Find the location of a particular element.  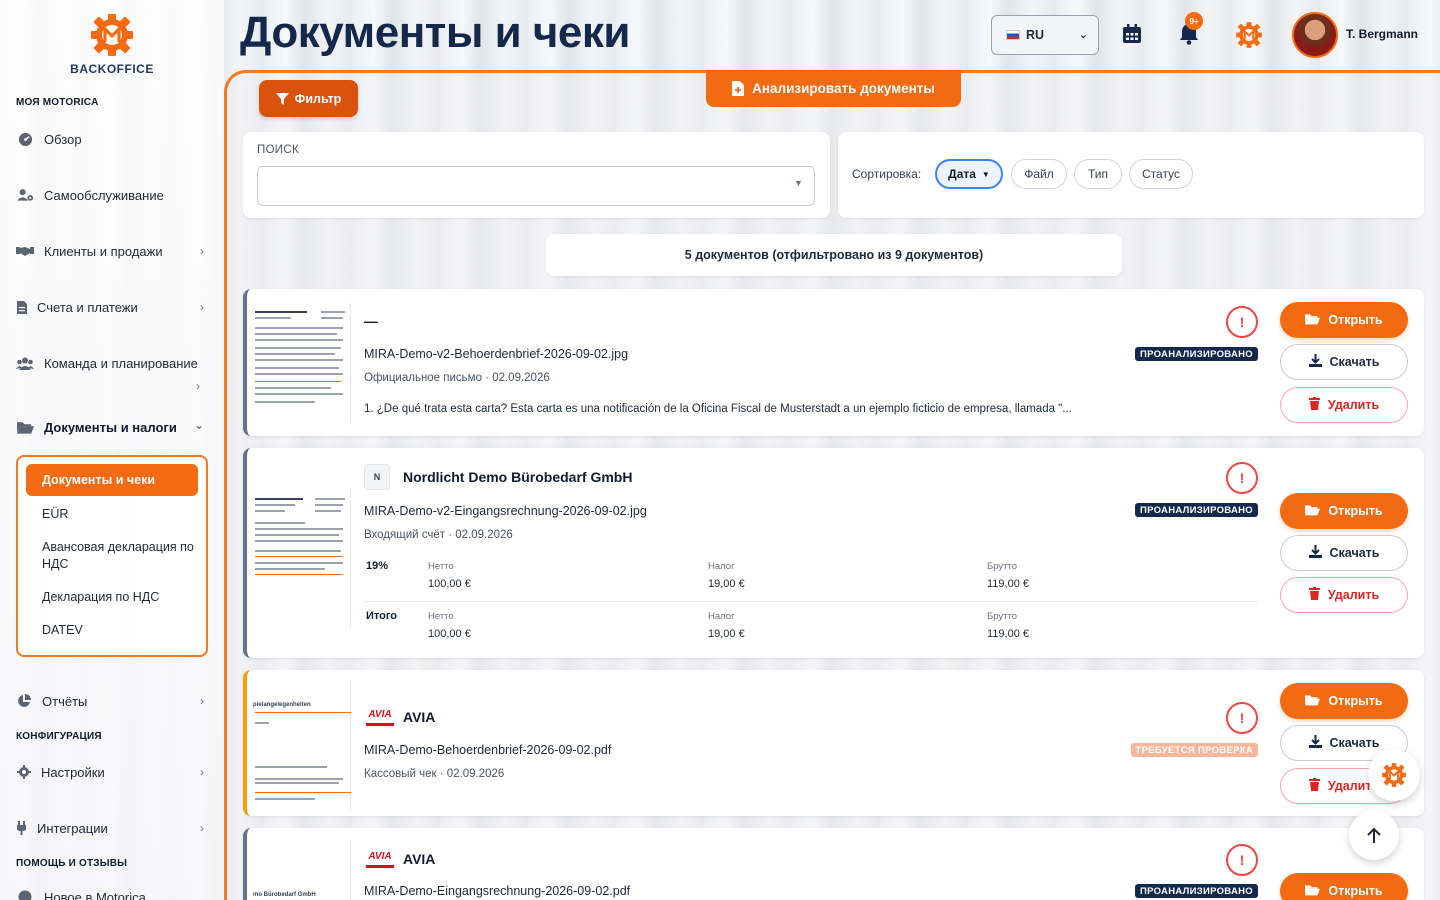

sidebar-item-selfservice: Самообслуживание is located at coordinates (112, 195).